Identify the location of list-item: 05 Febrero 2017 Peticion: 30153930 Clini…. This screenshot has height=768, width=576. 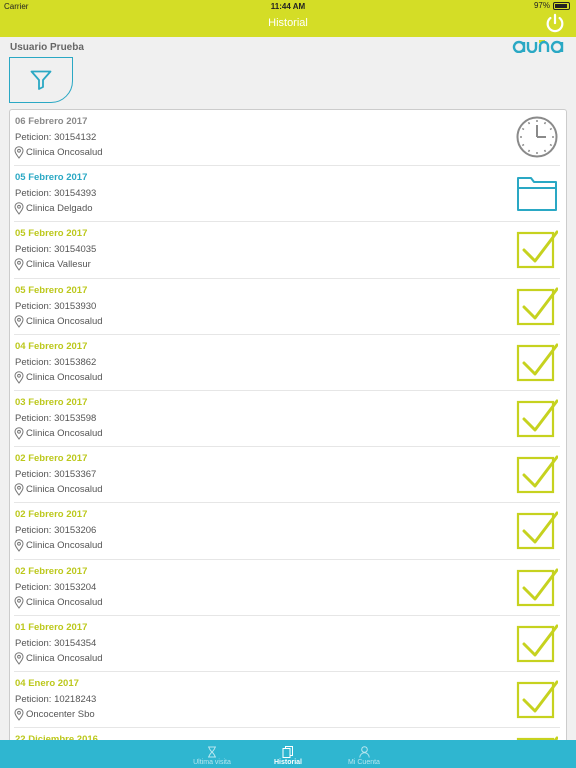
(287, 307).